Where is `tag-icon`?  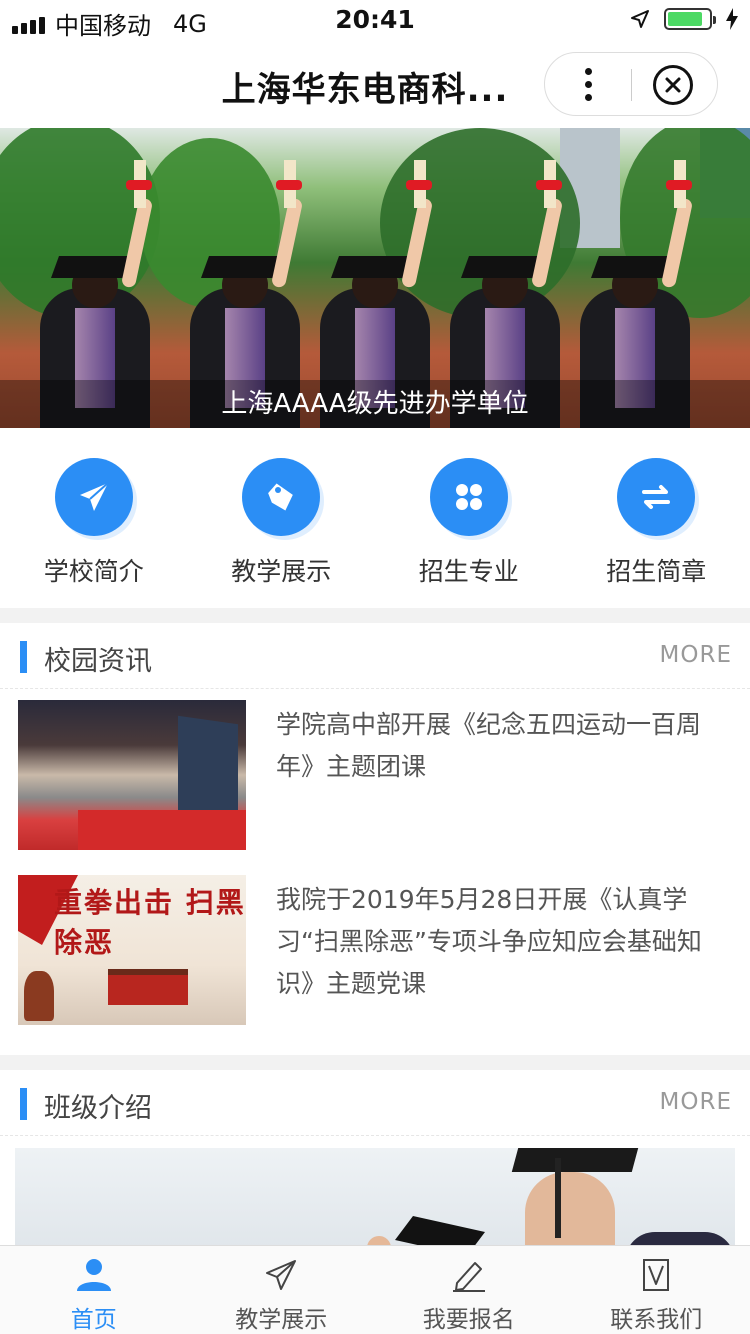 tag-icon is located at coordinates (281, 497).